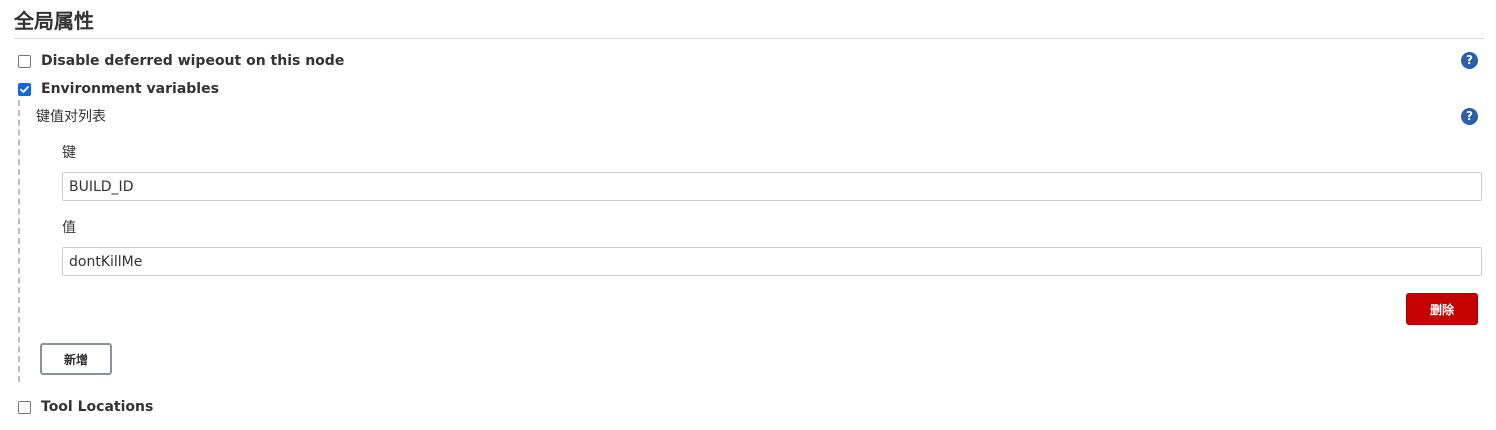 The height and width of the screenshot is (430, 1496). I want to click on section-title: 全局属性, so click(54, 21).